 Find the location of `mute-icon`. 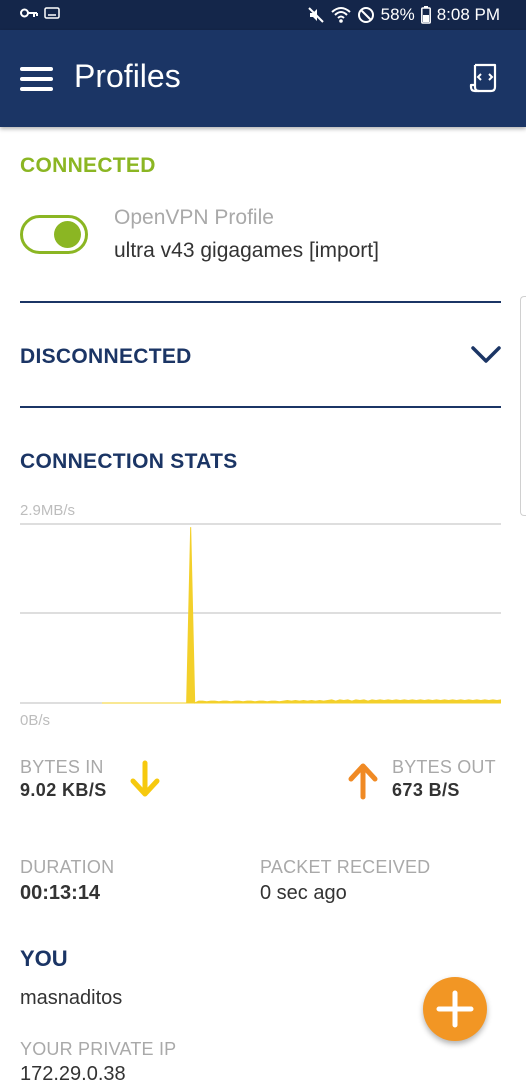

mute-icon is located at coordinates (315, 15).